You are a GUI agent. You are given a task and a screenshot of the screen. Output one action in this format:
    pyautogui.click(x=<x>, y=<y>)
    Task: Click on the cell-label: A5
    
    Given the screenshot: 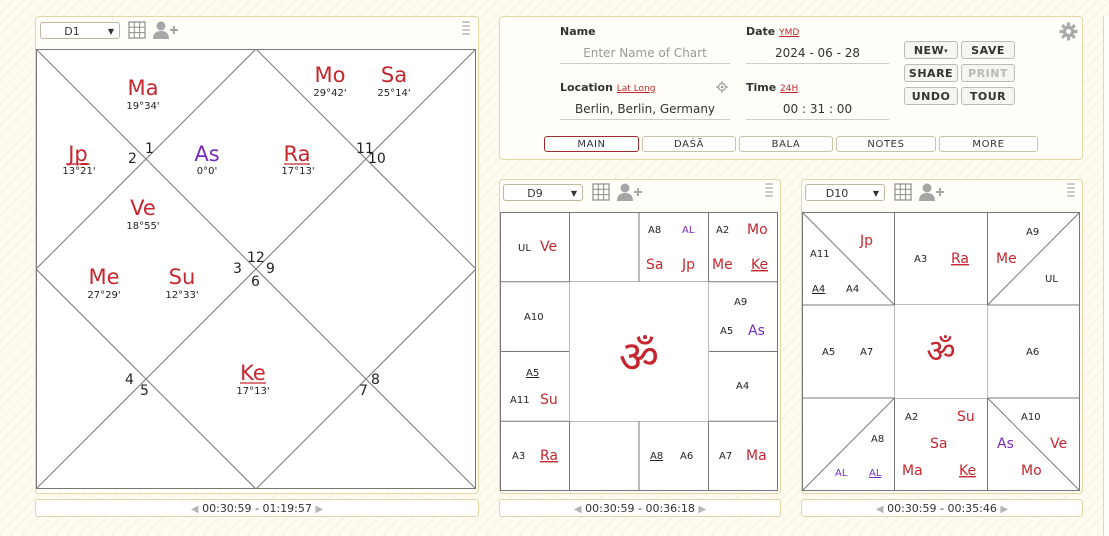 What is the action you would take?
    pyautogui.click(x=726, y=331)
    